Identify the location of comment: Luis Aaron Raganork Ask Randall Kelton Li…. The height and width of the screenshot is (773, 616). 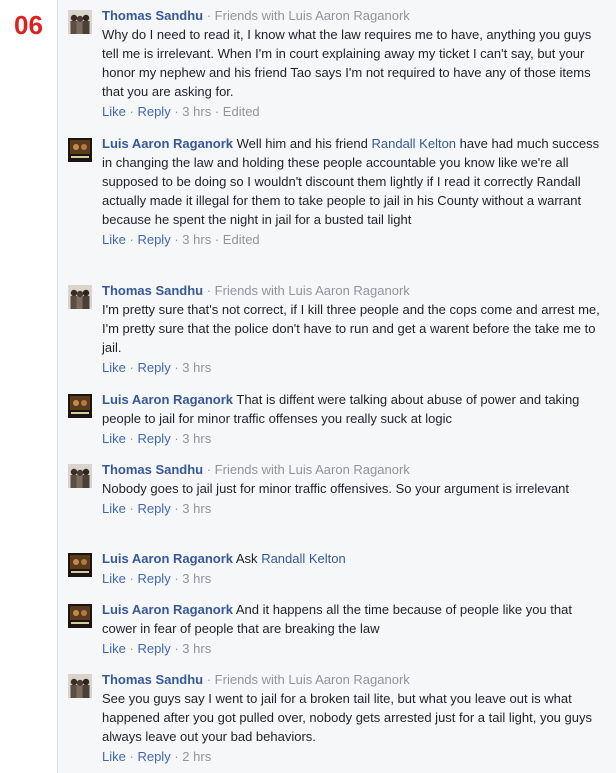
(338, 568).